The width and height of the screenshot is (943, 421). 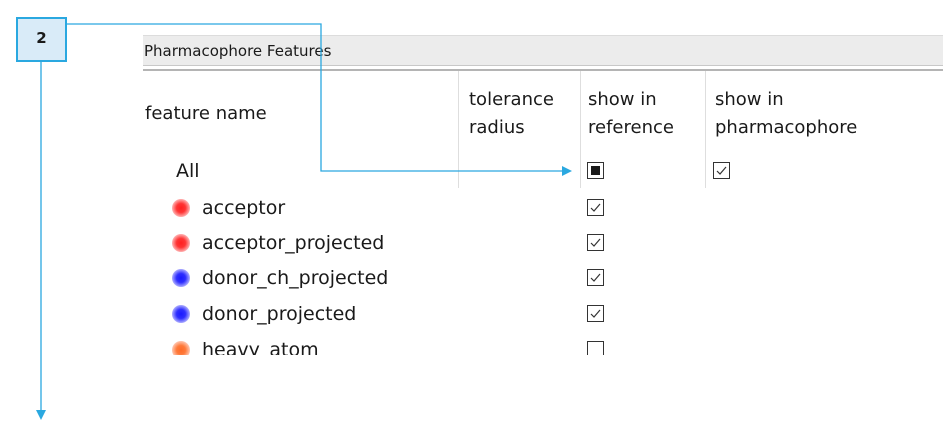 I want to click on step-number: 2, so click(x=41, y=38).